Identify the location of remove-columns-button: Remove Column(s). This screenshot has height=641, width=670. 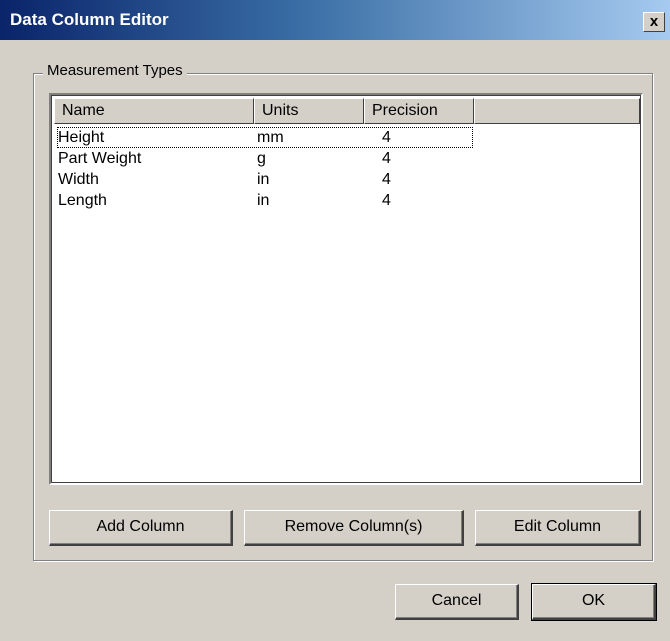
(354, 528).